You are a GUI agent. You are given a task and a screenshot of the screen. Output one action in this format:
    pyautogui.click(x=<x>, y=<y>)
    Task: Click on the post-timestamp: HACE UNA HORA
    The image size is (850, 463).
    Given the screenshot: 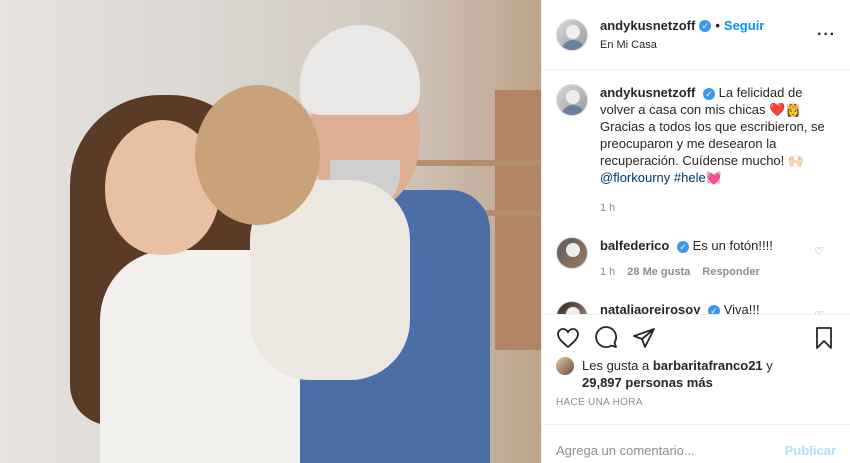 What is the action you would take?
    pyautogui.click(x=696, y=408)
    